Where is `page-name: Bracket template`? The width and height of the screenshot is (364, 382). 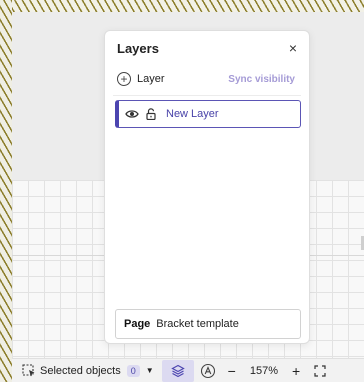
page-name: Bracket template is located at coordinates (197, 324).